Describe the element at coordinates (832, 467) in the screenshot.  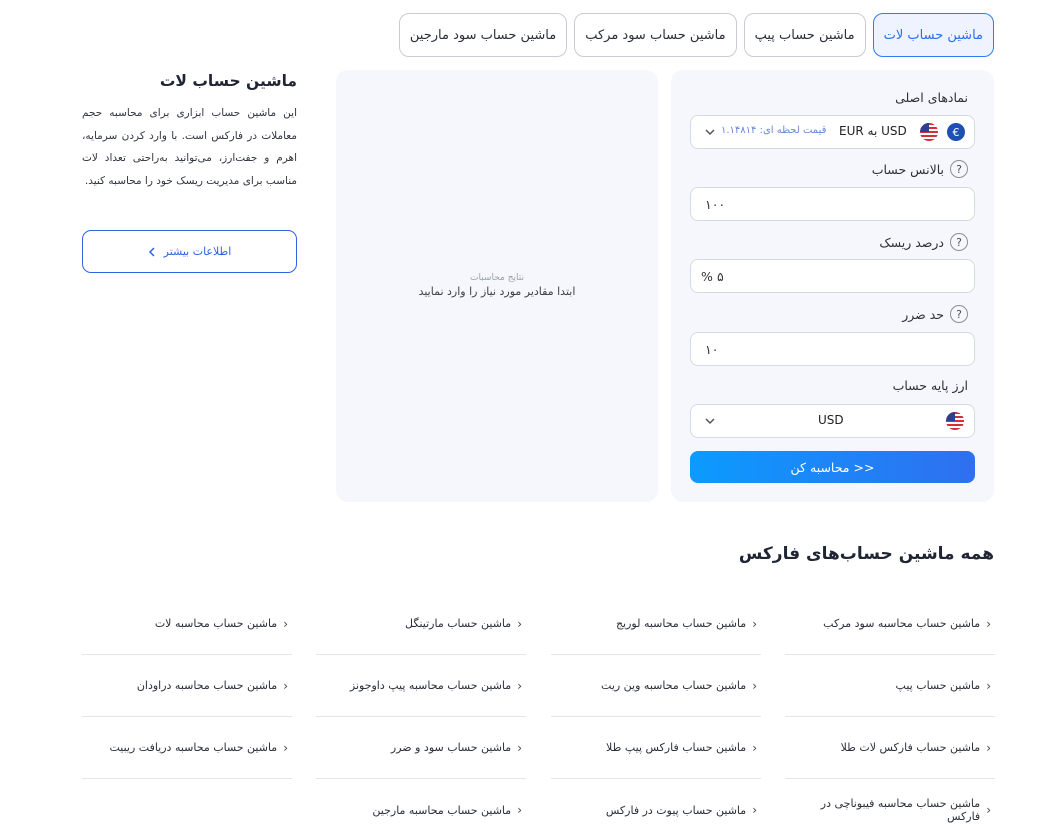
I see `calculate-button: محاسبه کن >>` at that location.